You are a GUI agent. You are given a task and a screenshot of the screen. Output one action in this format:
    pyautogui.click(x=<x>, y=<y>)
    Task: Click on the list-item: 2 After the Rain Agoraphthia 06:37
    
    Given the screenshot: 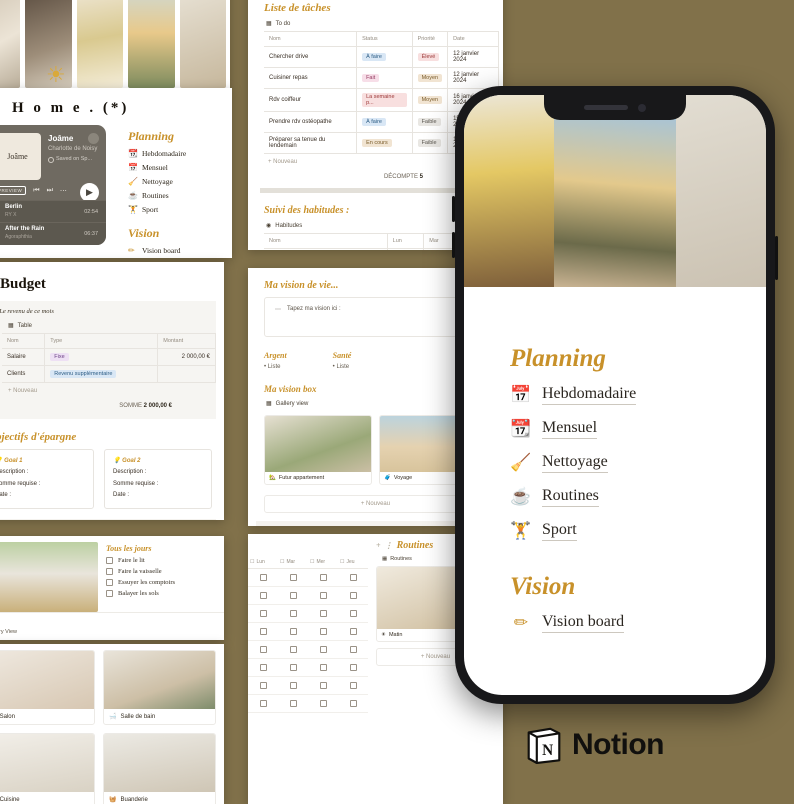 What is the action you would take?
    pyautogui.click(x=53, y=233)
    